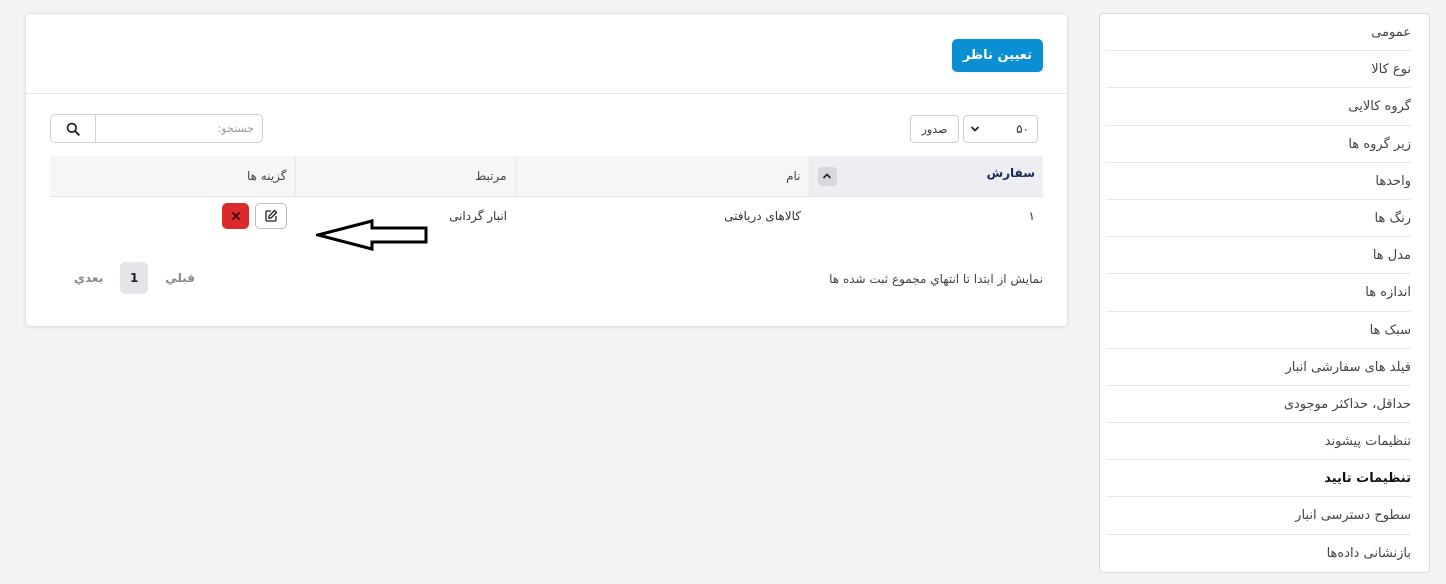  What do you see at coordinates (661, 176) in the screenshot?
I see `column-header-name: نام` at bounding box center [661, 176].